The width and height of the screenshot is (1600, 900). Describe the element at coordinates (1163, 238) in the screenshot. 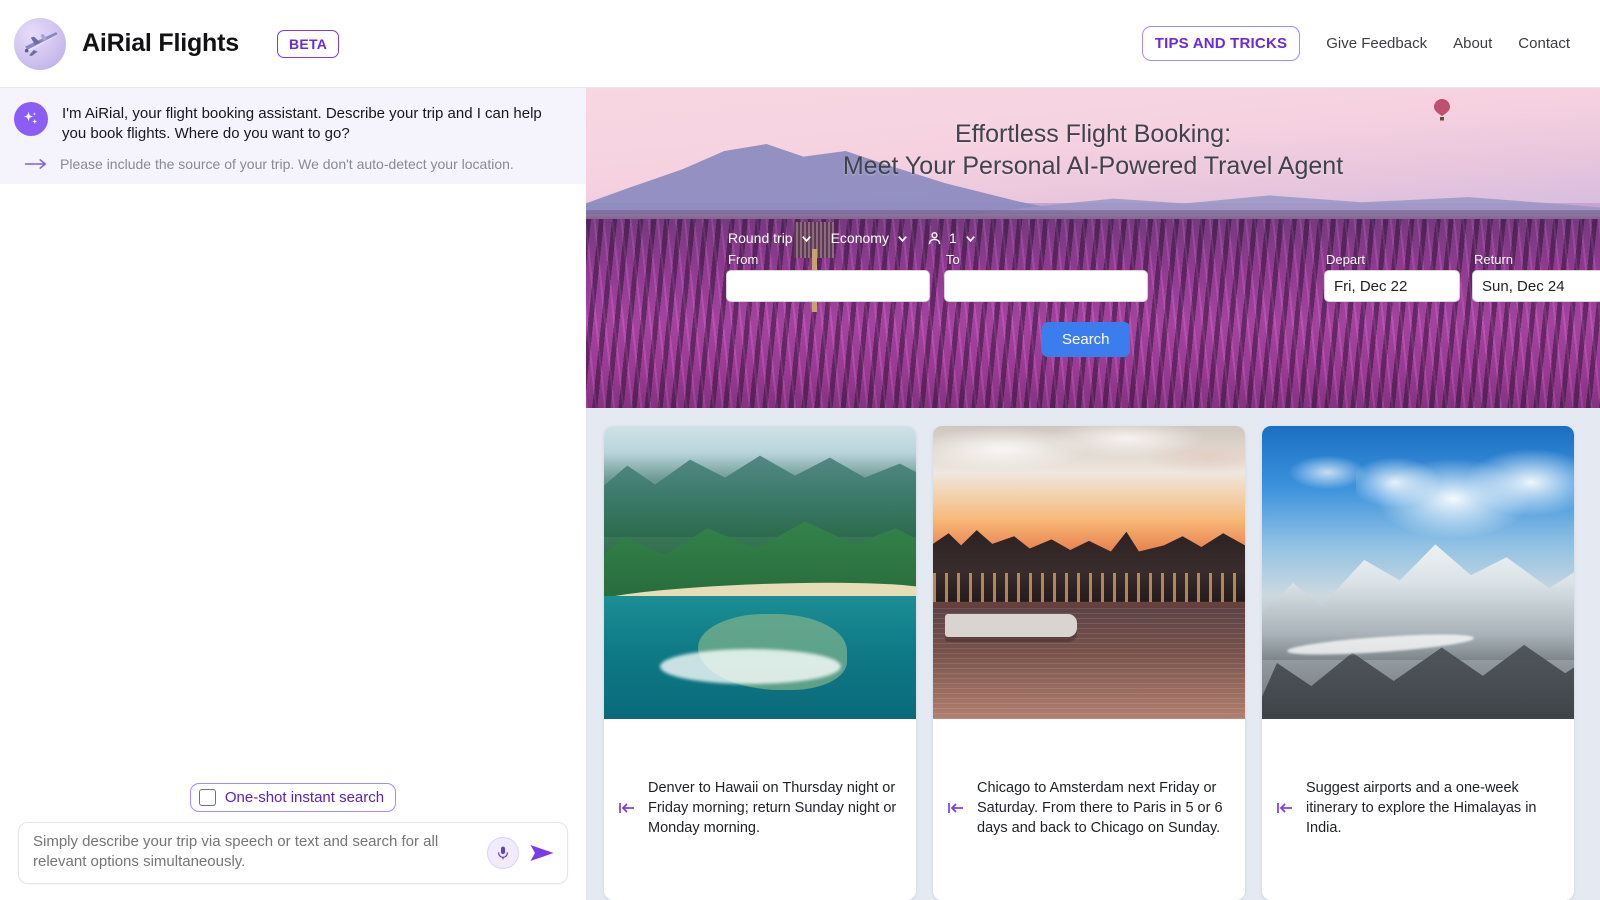

I see `search-options-row: Round trip Economy 1` at that location.